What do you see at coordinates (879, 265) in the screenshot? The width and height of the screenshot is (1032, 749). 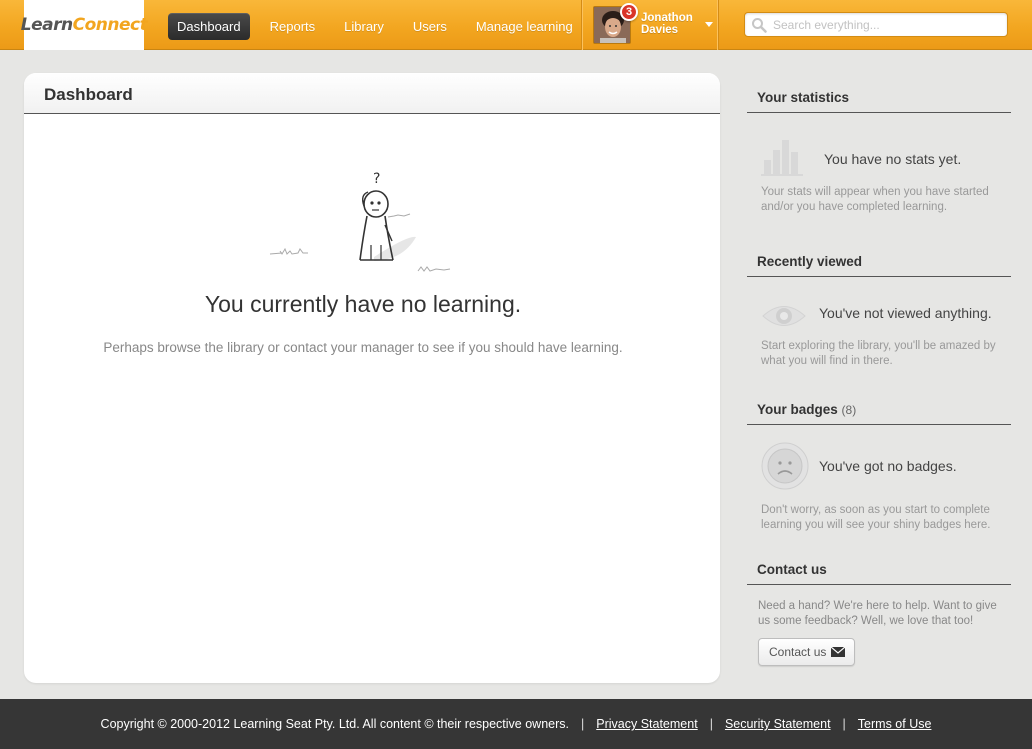 I see `recently-viewed-title: Recently viewed` at bounding box center [879, 265].